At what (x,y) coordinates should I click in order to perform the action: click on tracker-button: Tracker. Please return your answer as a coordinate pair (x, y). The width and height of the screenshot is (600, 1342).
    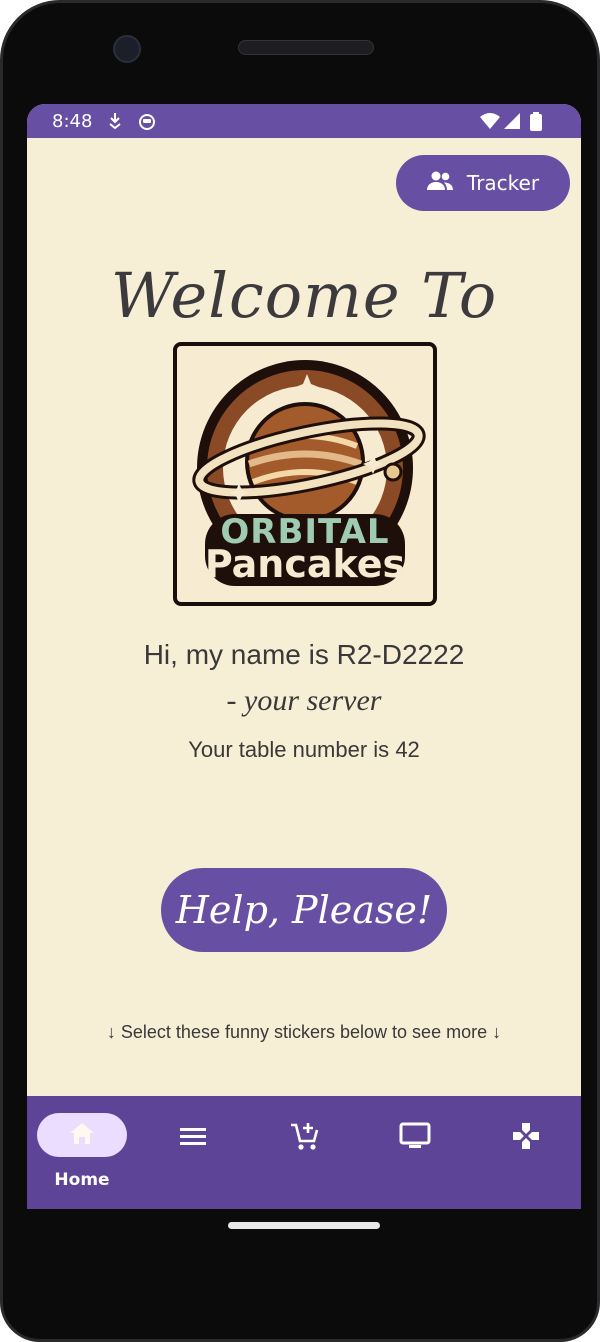
    Looking at the image, I should click on (483, 183).